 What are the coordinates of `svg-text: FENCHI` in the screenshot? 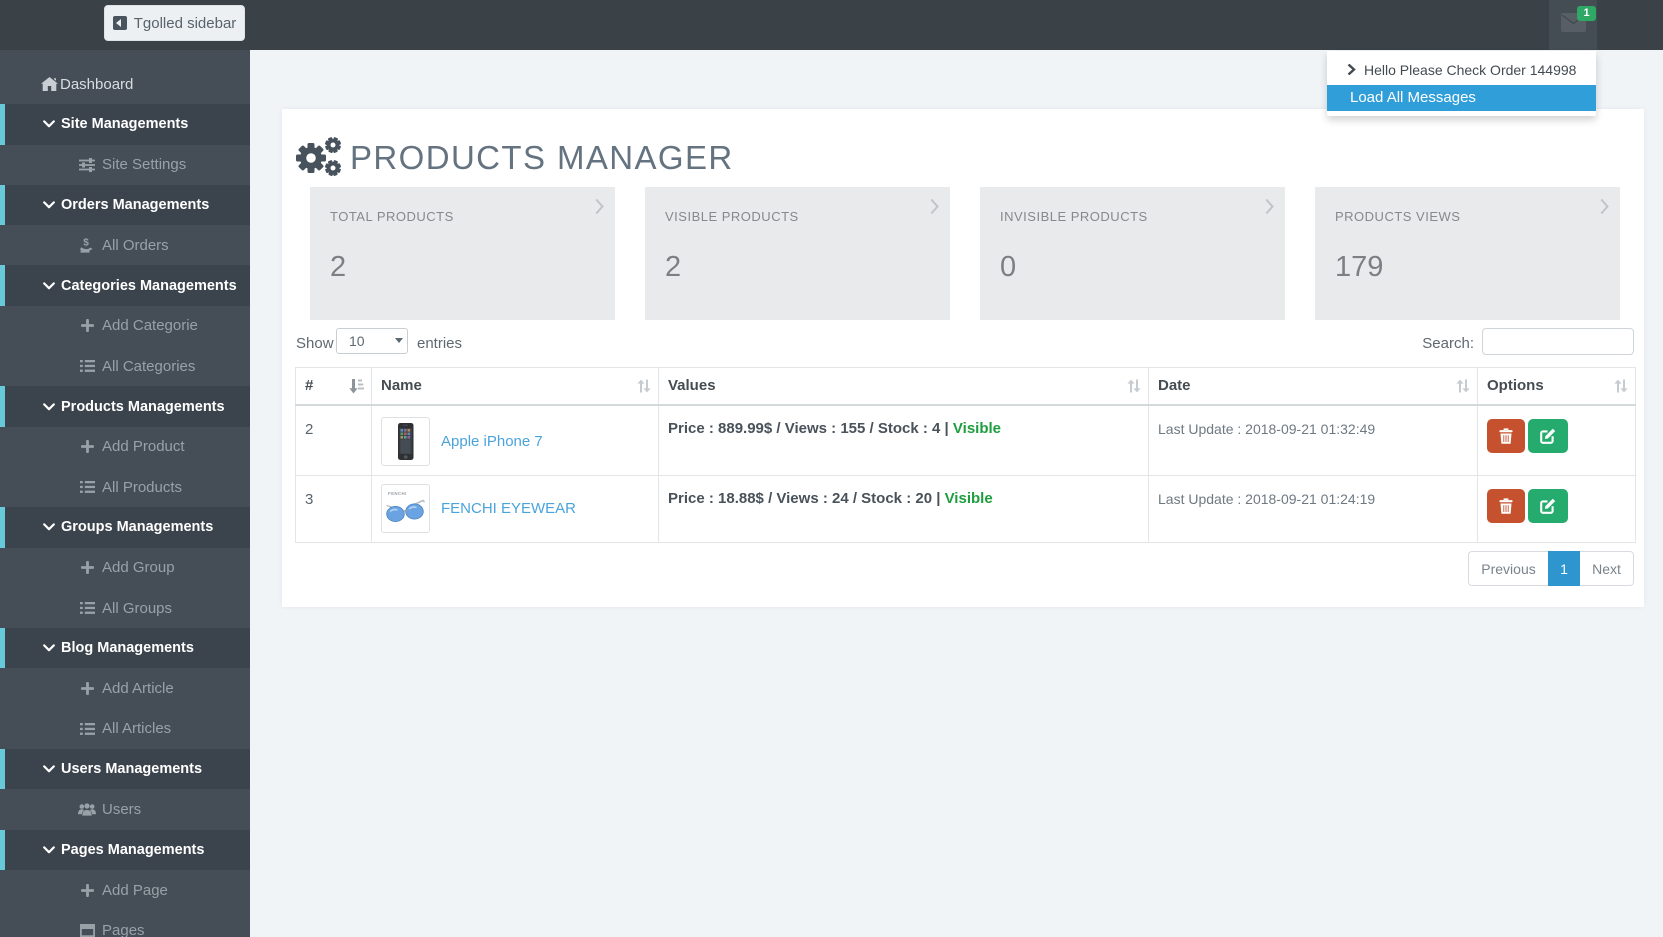 It's located at (397, 493).